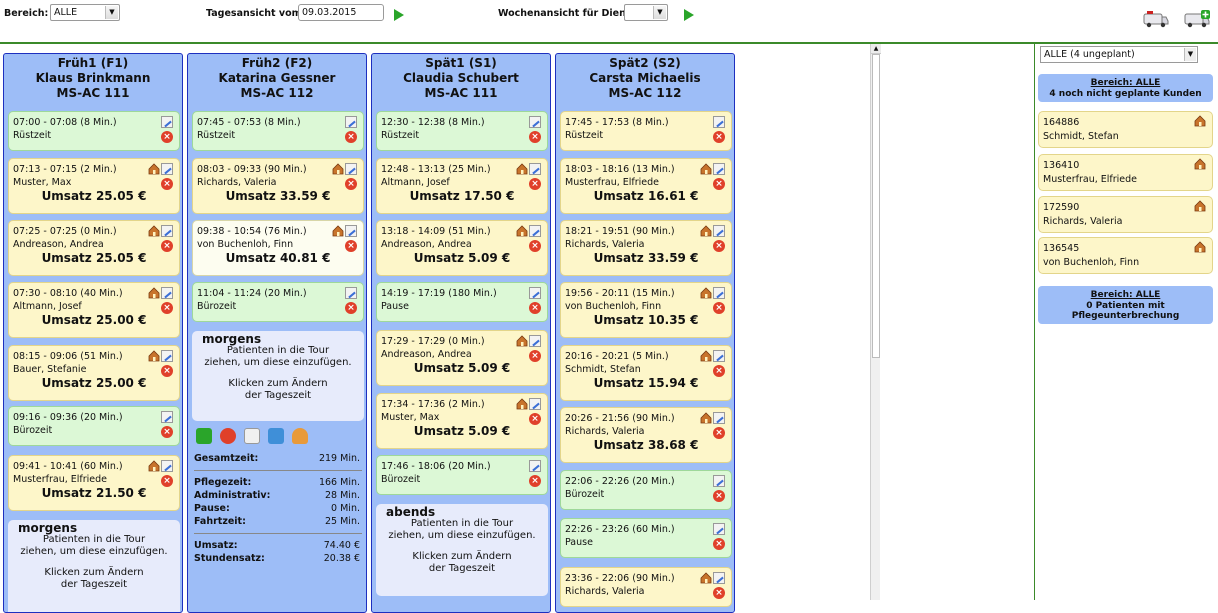 This screenshot has width=1218, height=613. Describe the element at coordinates (646, 12) in the screenshot. I see `dienst-select: ▼` at that location.